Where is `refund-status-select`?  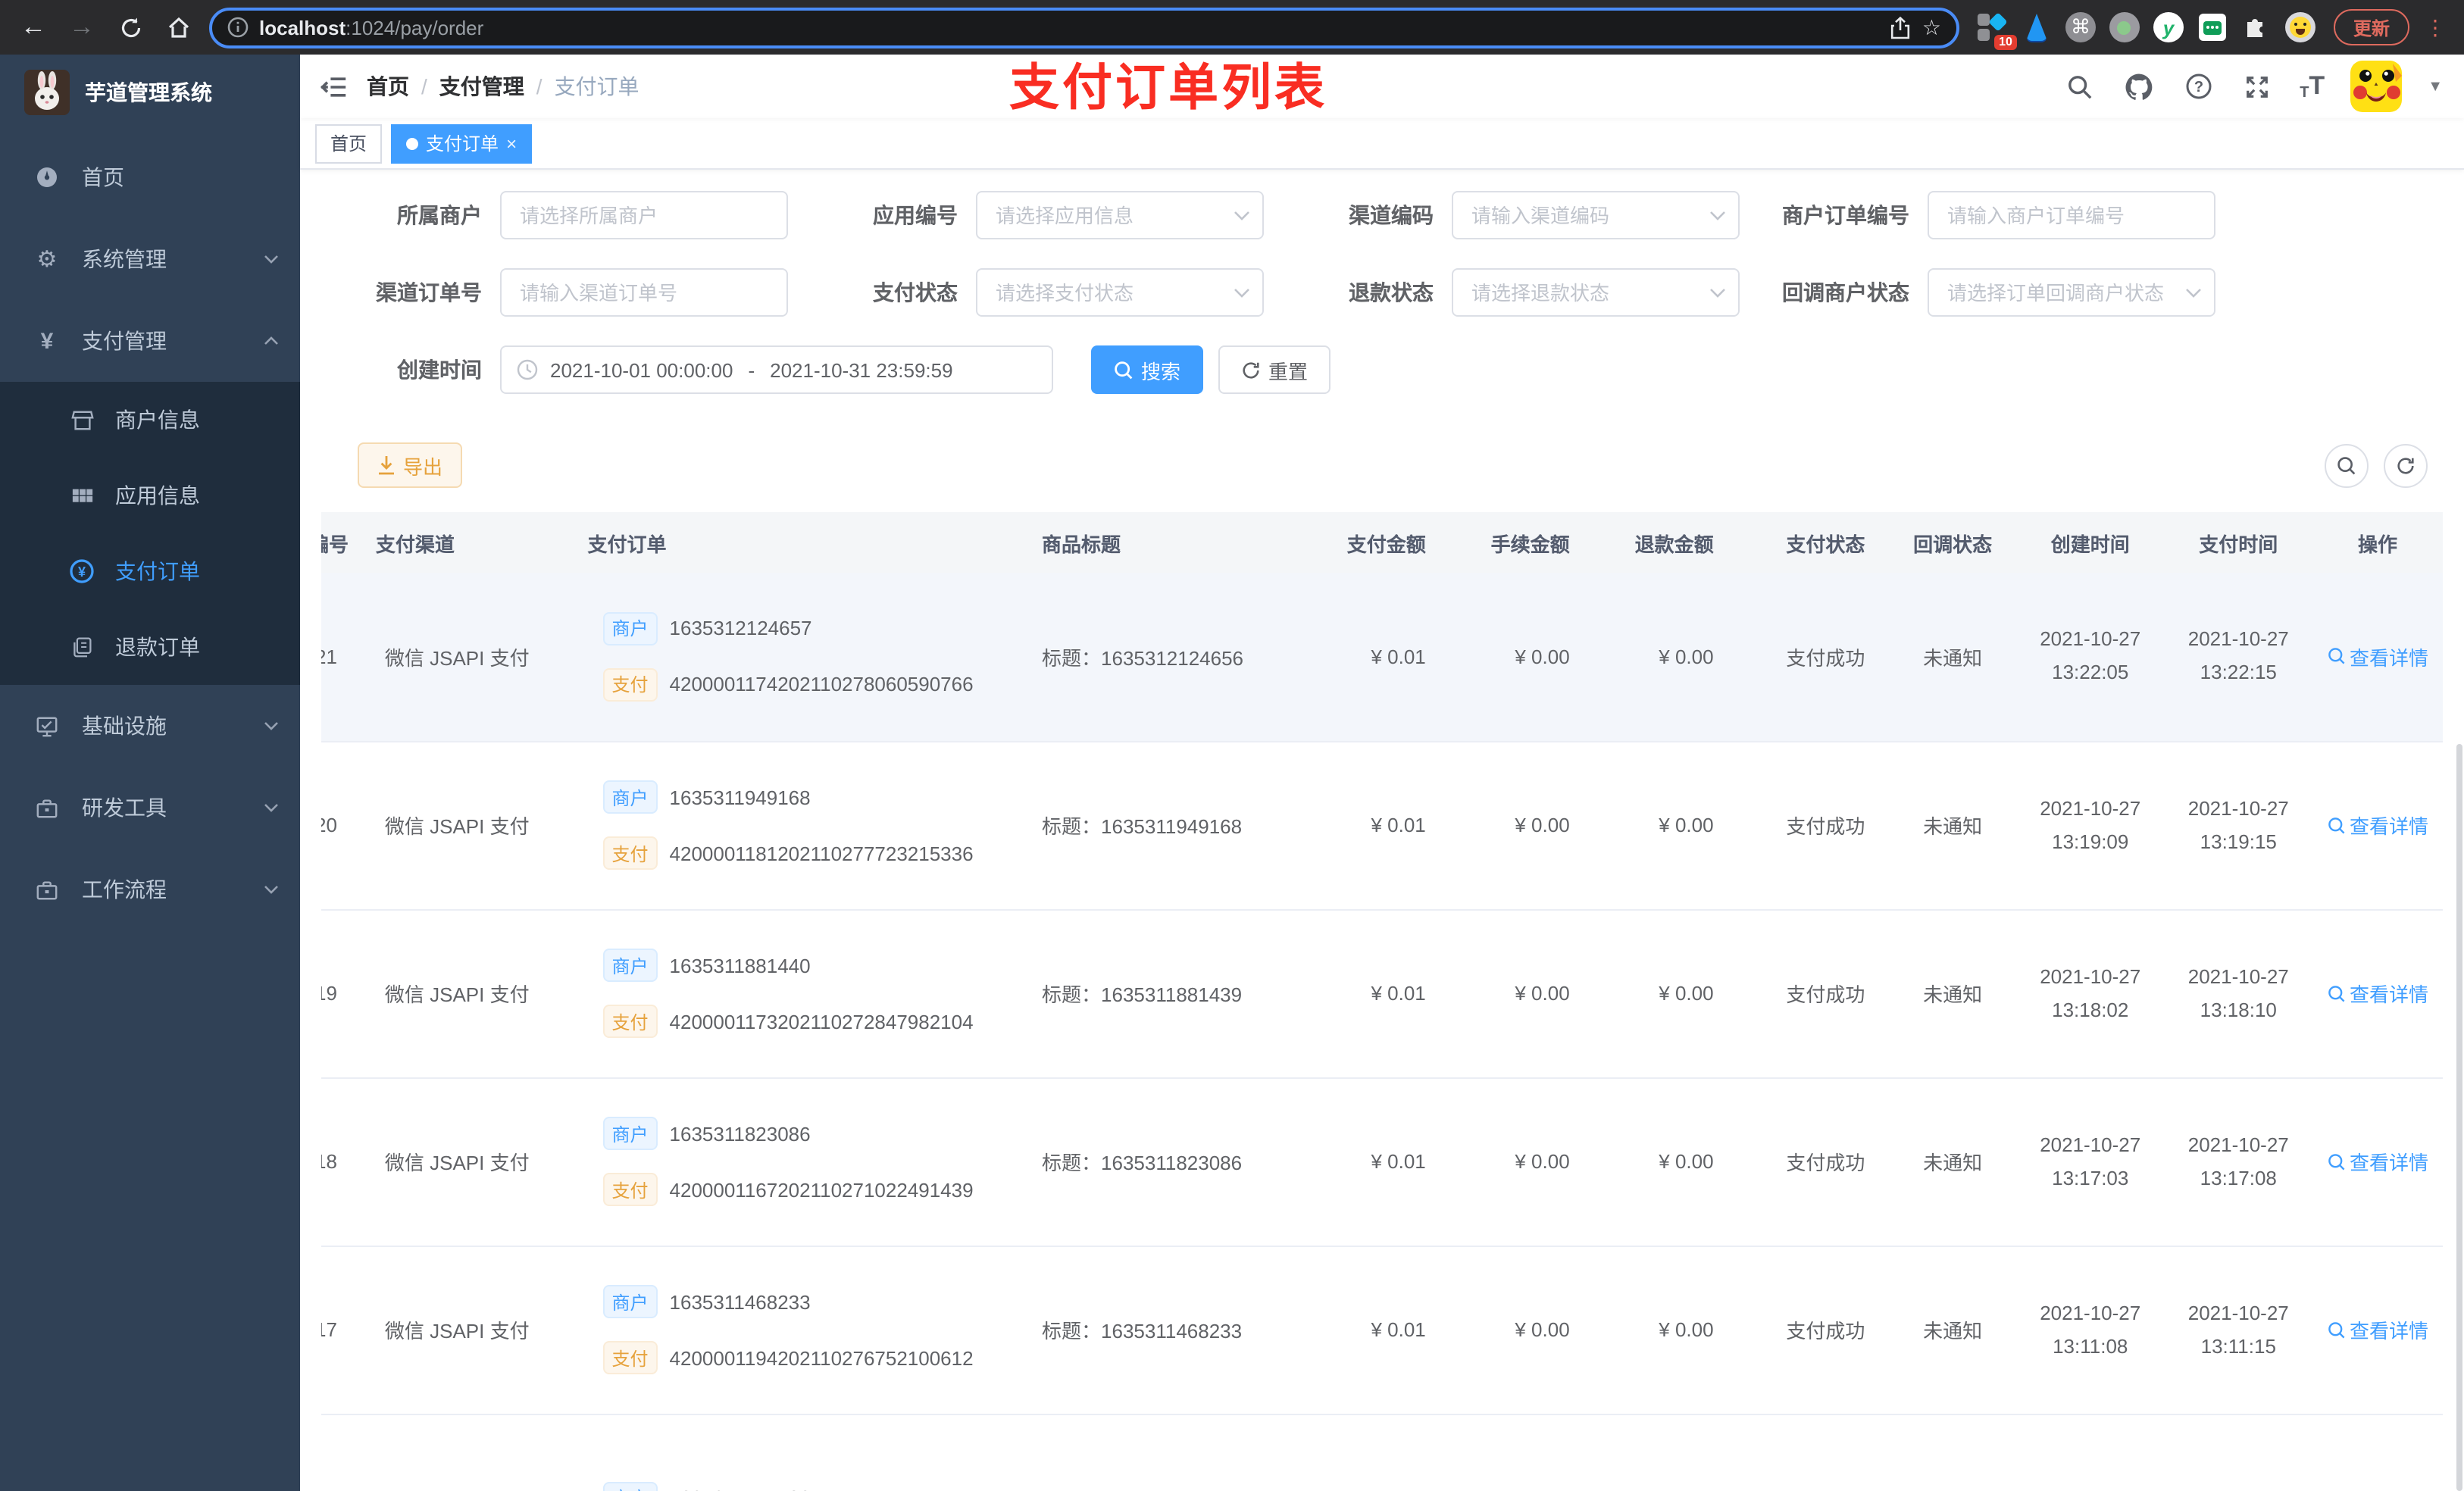 refund-status-select is located at coordinates (1596, 292).